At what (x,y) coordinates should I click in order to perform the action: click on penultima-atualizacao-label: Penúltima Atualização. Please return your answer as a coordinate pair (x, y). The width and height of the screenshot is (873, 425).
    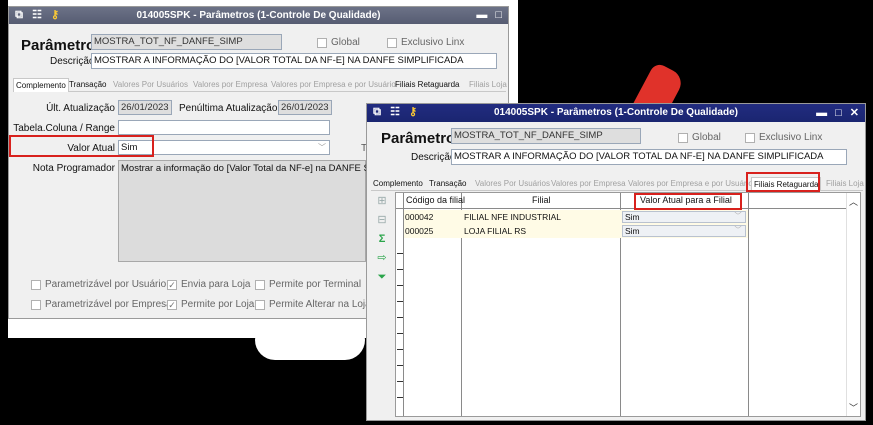
    Looking at the image, I should click on (228, 108).